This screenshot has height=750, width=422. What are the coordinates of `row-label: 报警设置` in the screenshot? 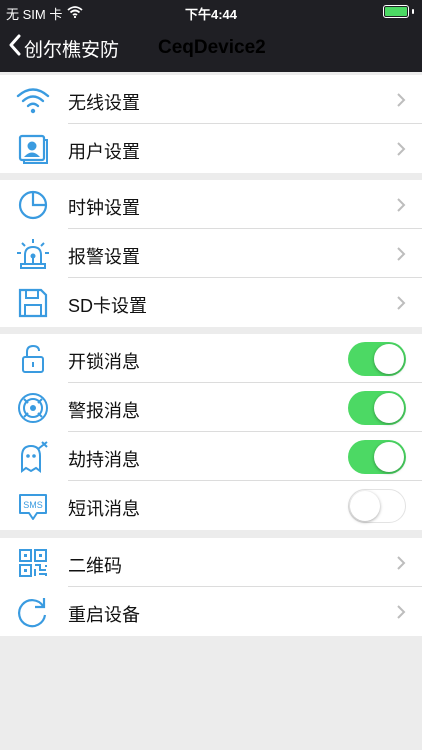 It's located at (104, 257).